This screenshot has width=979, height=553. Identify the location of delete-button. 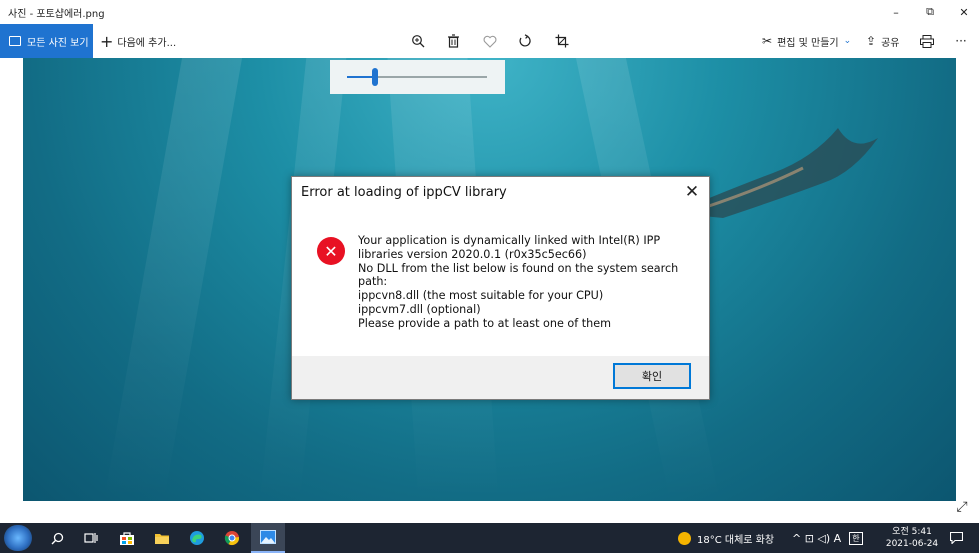
(453, 41).